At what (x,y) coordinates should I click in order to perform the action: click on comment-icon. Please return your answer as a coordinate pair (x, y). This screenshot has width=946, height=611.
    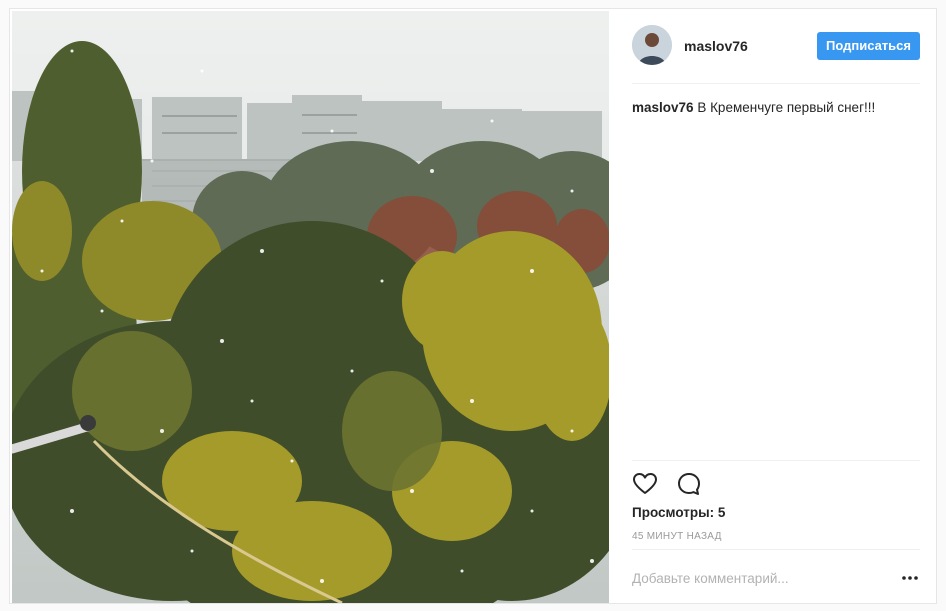
    Looking at the image, I should click on (689, 484).